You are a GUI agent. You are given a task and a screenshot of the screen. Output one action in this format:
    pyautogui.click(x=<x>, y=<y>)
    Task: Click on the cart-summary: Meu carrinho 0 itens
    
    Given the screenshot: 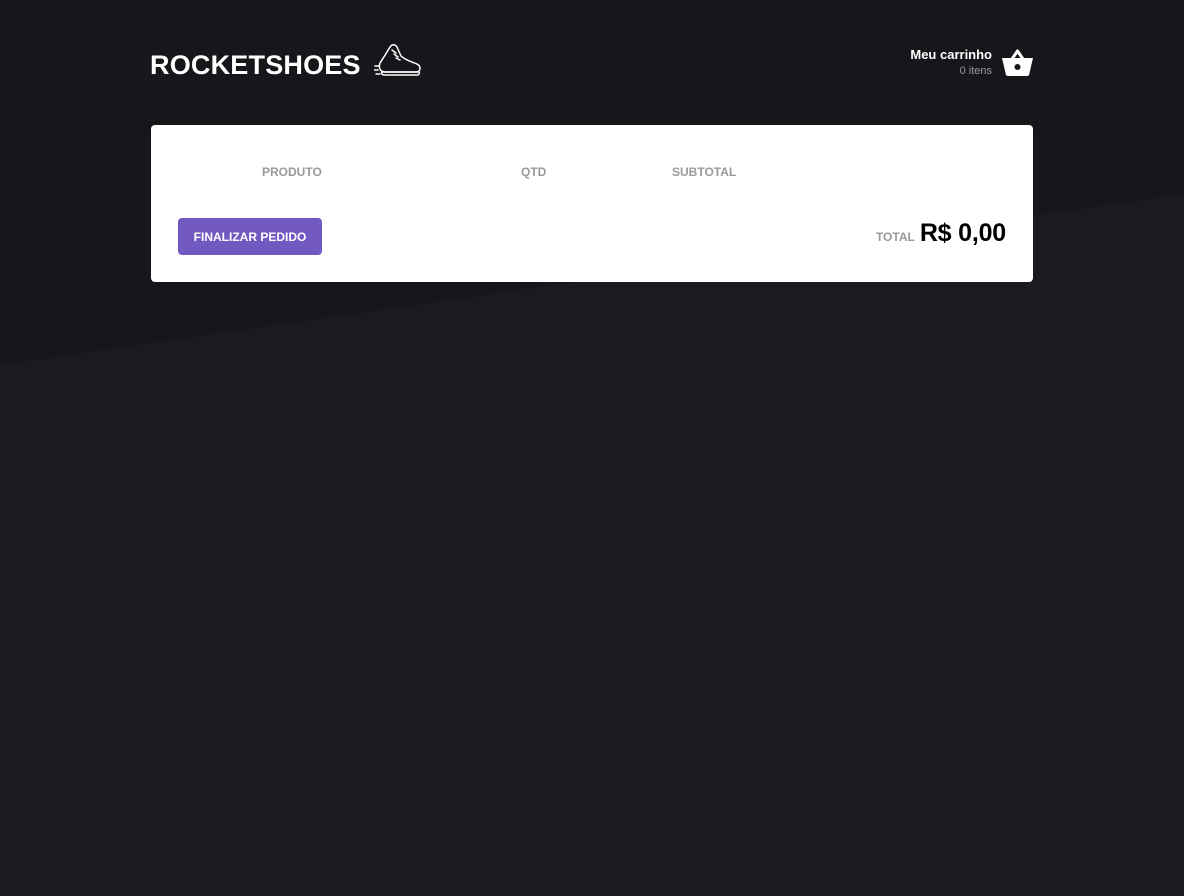 What is the action you would take?
    pyautogui.click(x=951, y=62)
    